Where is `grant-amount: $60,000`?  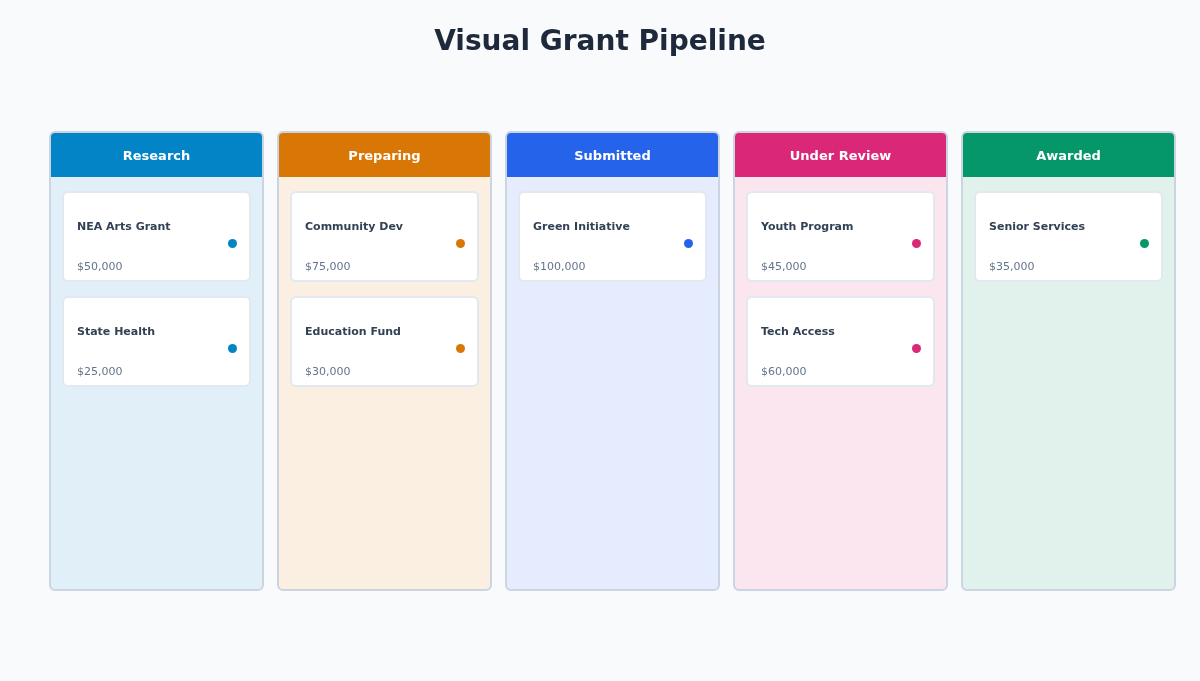 grant-amount: $60,000 is located at coordinates (784, 371).